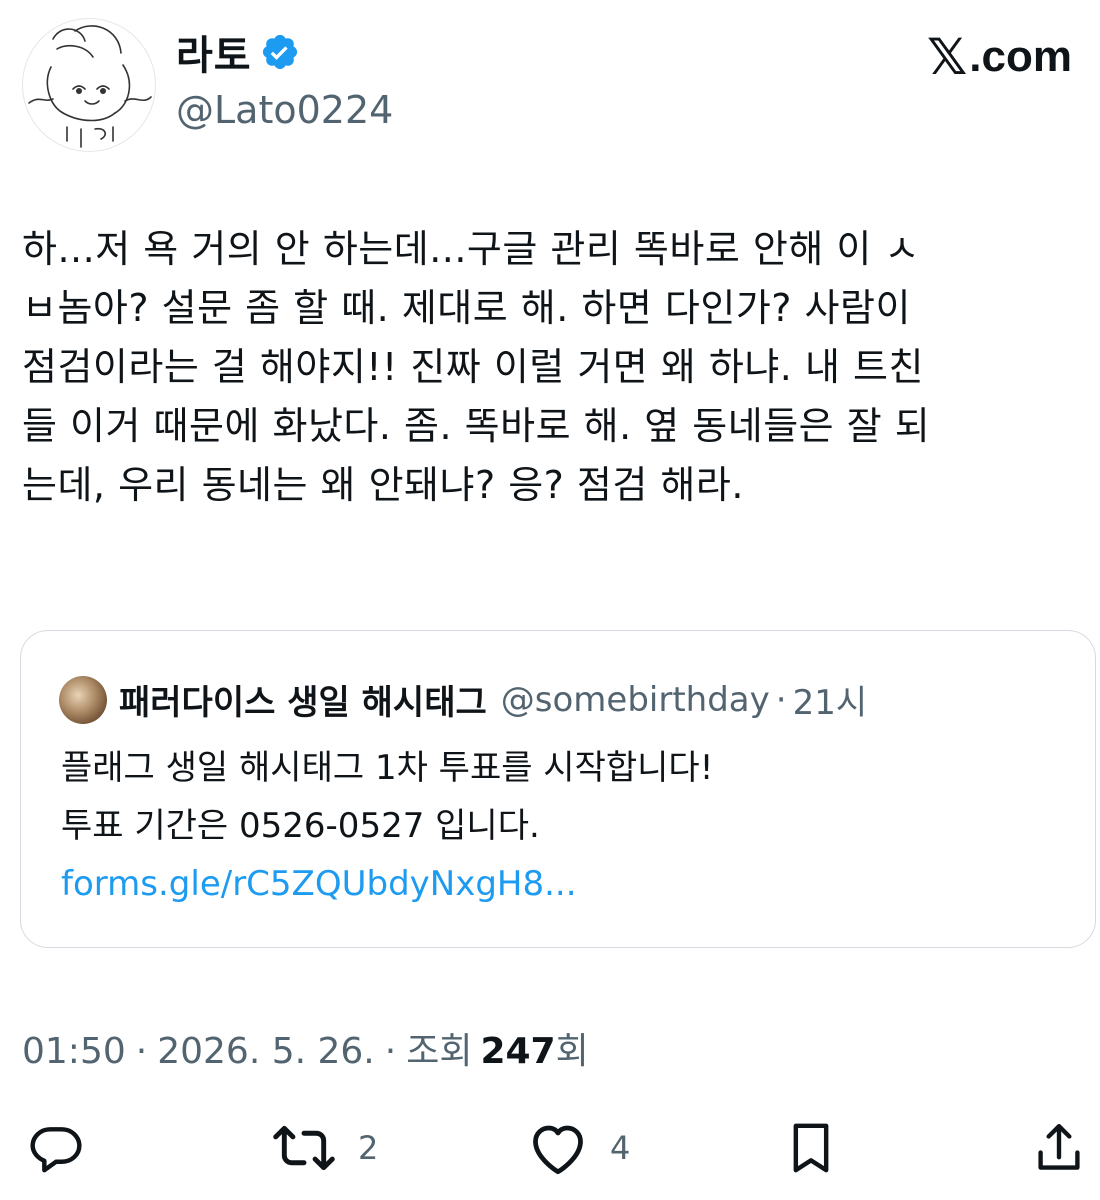 The image size is (1100, 1200). What do you see at coordinates (439, 1051) in the screenshot?
I see `views-label: 조회` at bounding box center [439, 1051].